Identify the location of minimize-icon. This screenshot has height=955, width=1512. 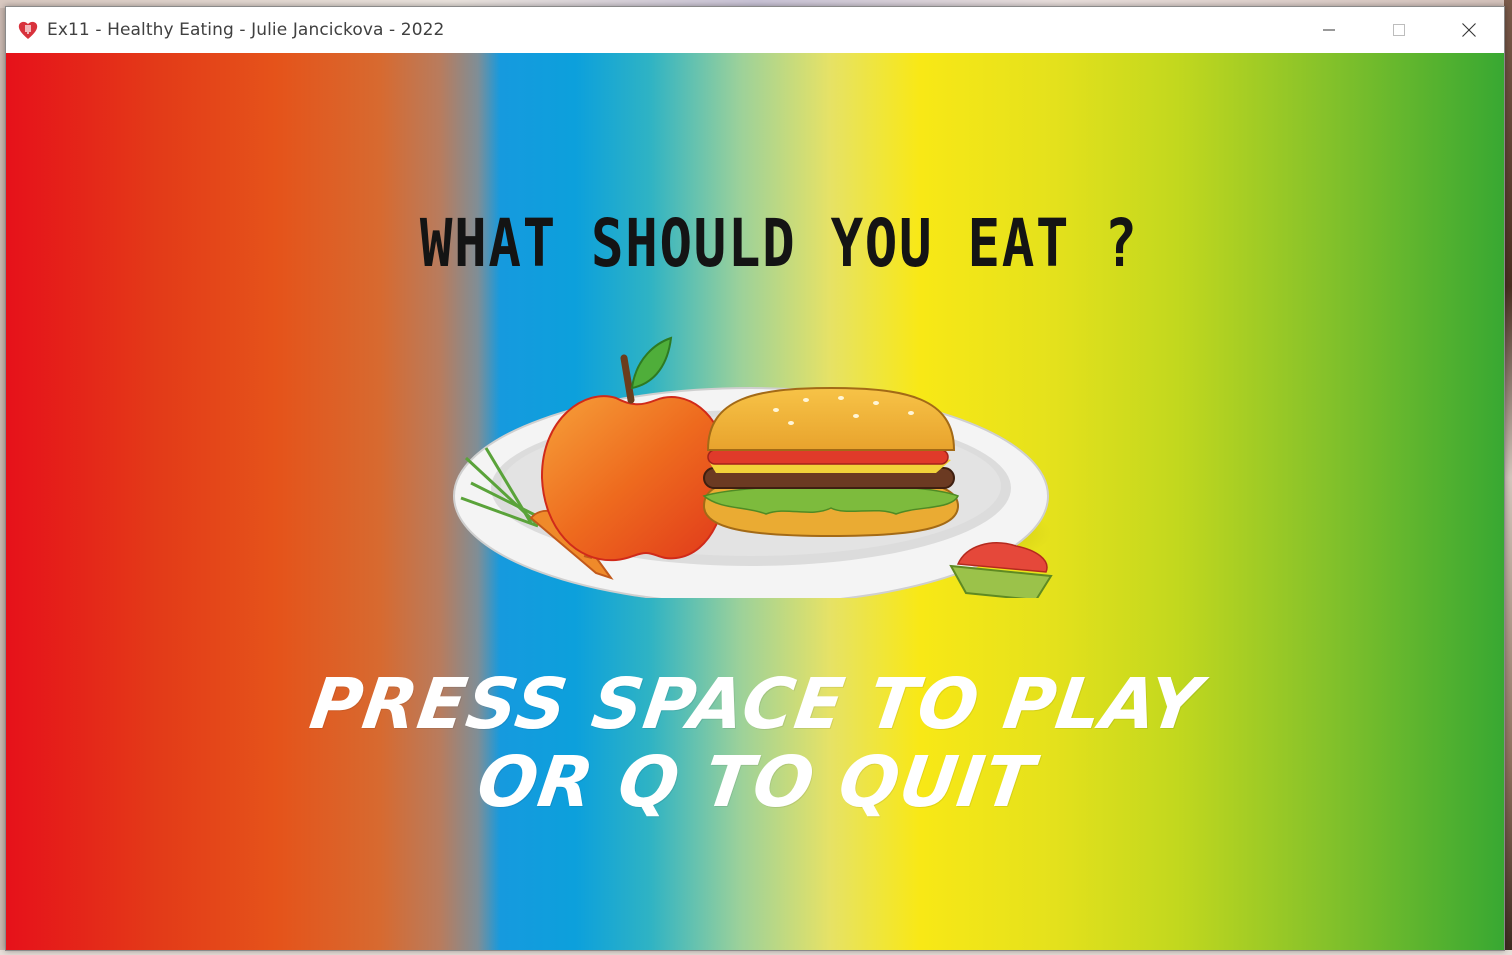
(1329, 30).